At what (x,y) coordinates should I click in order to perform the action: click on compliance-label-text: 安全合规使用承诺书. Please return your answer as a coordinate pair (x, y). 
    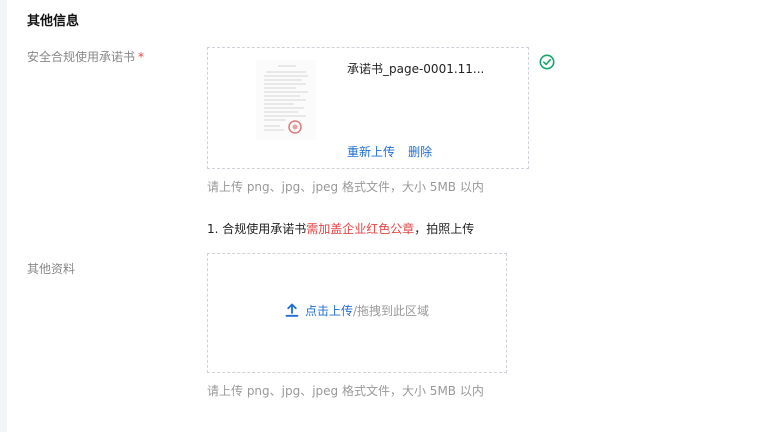
    Looking at the image, I should click on (81, 57).